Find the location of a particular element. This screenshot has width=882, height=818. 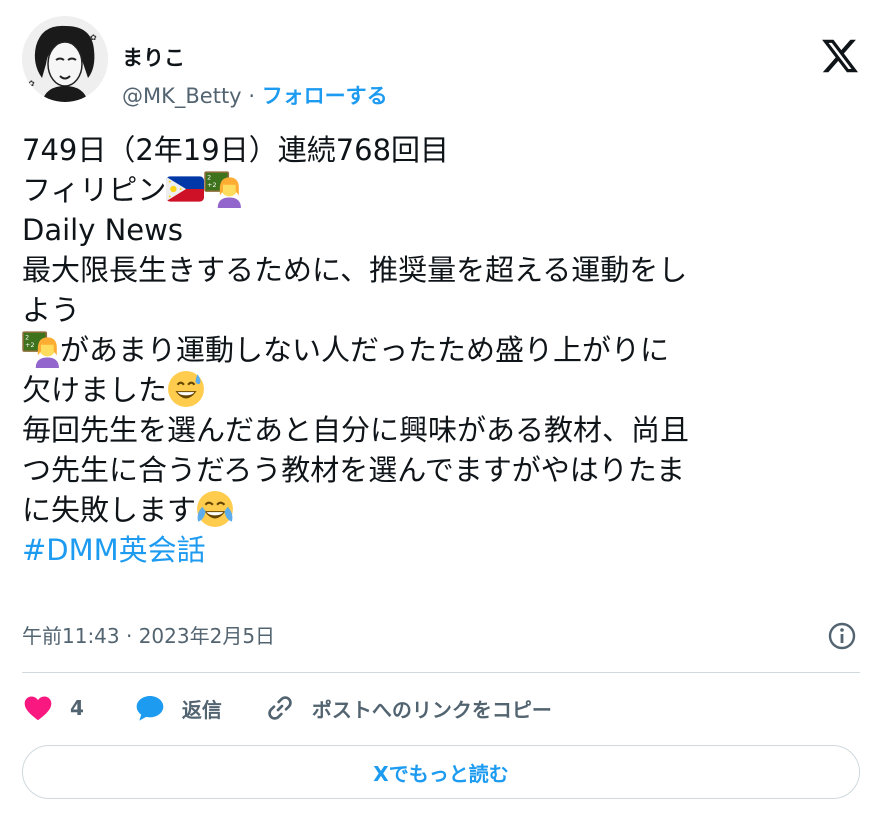

like-button: 4 is located at coordinates (53, 708).